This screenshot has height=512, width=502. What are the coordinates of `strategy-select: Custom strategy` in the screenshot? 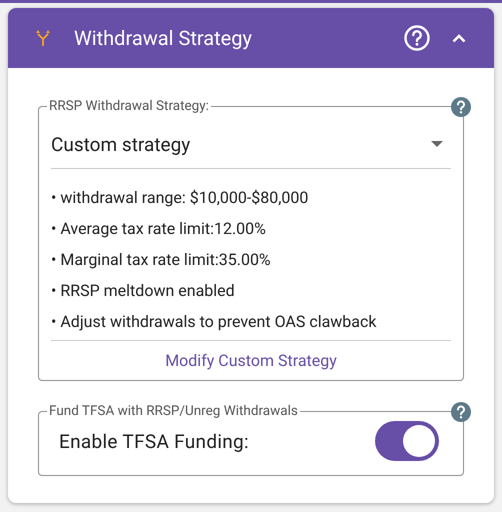 It's located at (251, 144).